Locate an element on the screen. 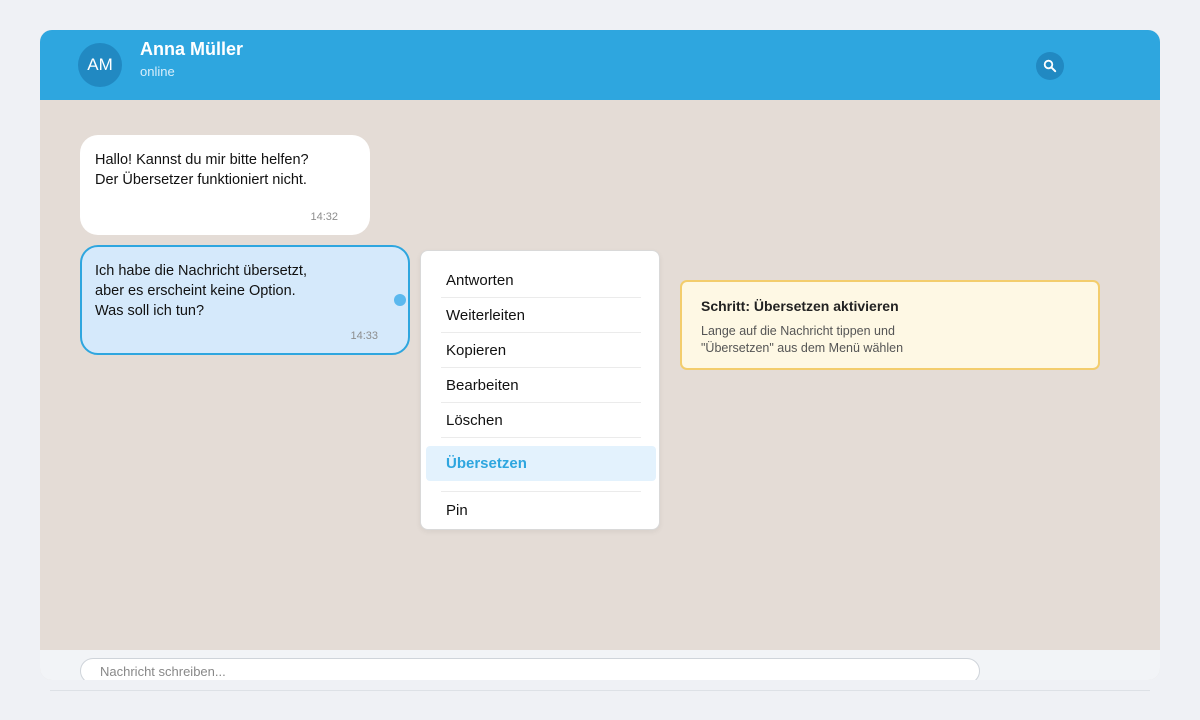 The image size is (1200, 720). menu-item-uebersetzen: Übersetzen is located at coordinates (541, 463).